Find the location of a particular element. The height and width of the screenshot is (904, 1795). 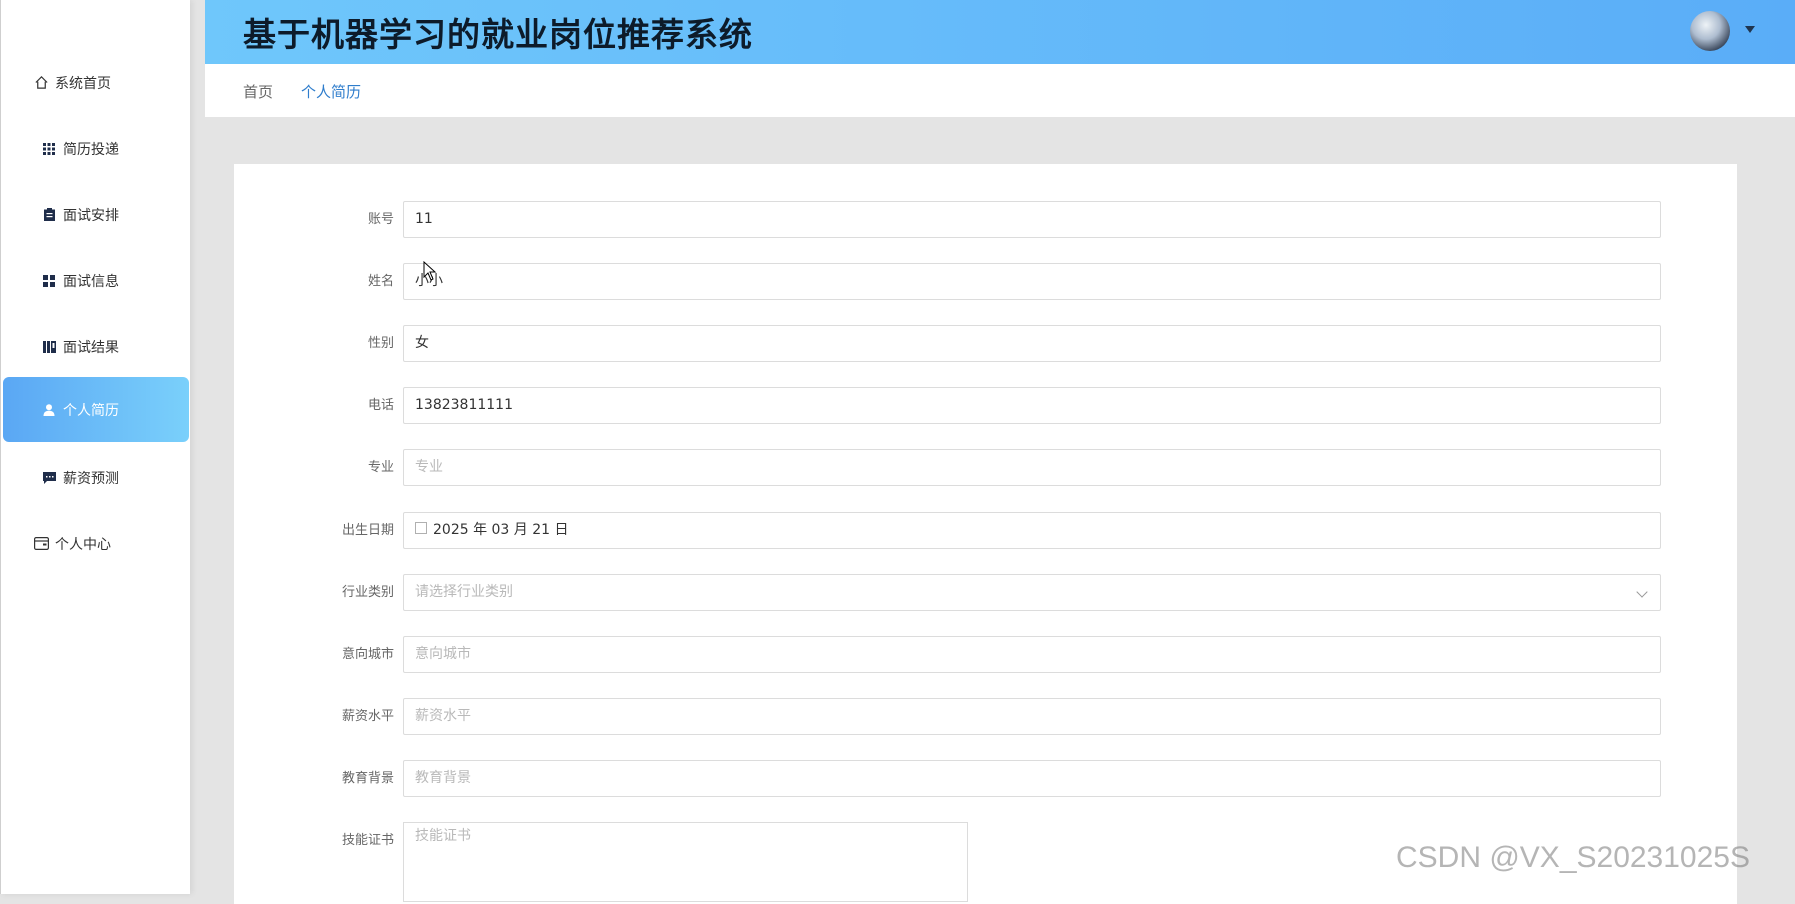

form-row-birthdate: 出生日期 2025 年 03 月 21 日 is located at coordinates (985, 530).